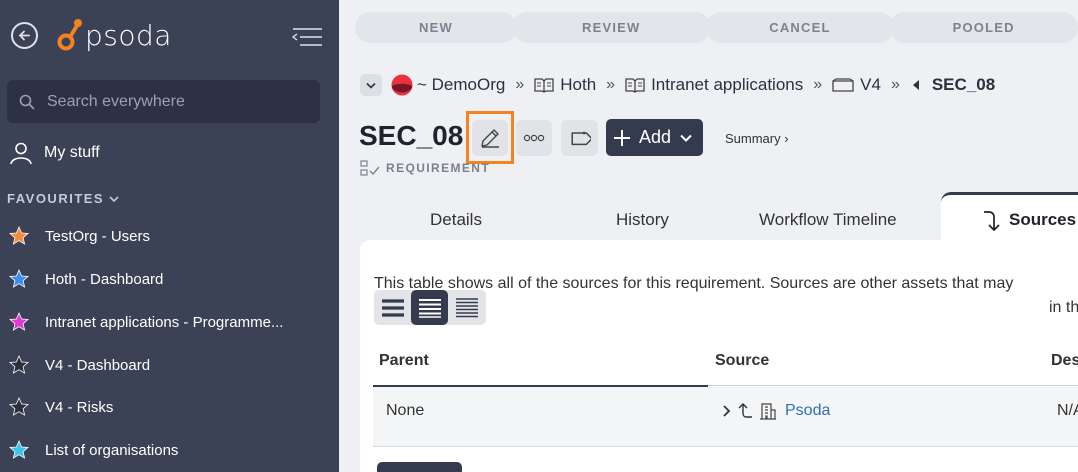  I want to click on sources-icon, so click(992, 221).